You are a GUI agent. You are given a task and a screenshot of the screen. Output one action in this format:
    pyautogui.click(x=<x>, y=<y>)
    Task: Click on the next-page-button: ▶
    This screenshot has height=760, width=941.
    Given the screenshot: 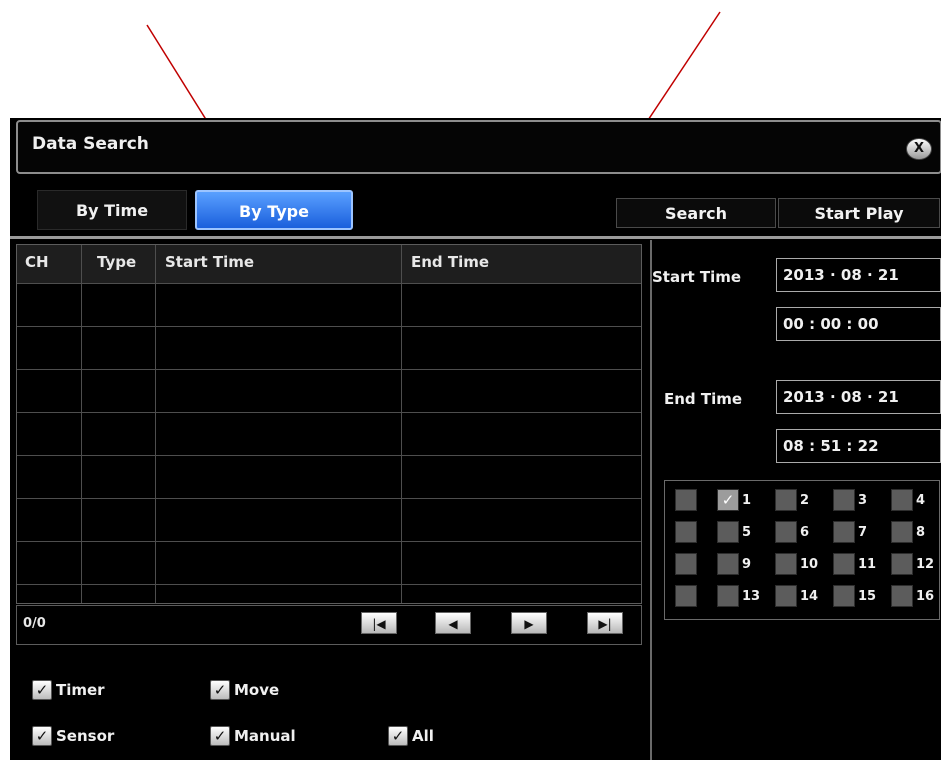 What is the action you would take?
    pyautogui.click(x=529, y=623)
    